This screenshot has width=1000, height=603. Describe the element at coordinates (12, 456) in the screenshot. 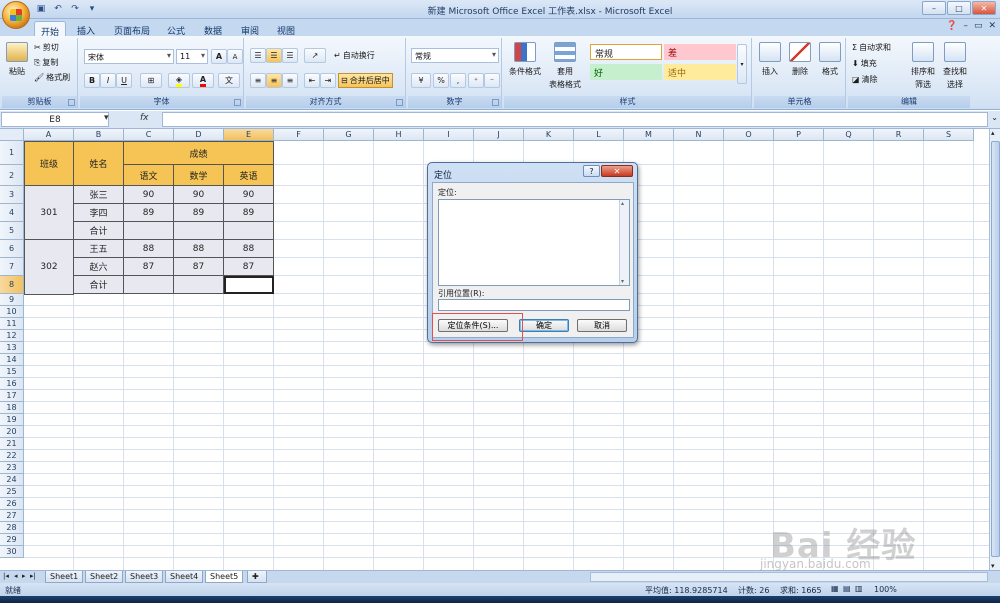

I see `row-header-22: 22` at that location.